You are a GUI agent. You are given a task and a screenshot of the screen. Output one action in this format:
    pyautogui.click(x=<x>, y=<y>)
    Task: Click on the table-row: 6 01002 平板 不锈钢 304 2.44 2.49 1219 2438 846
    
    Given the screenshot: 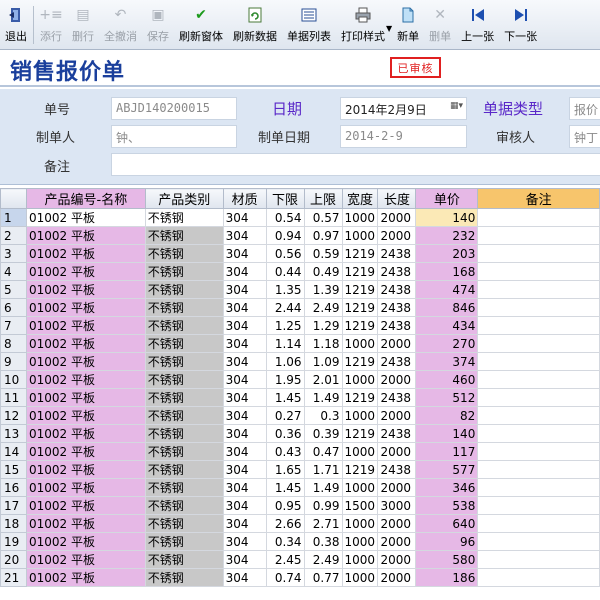 What is the action you would take?
    pyautogui.click(x=300, y=307)
    